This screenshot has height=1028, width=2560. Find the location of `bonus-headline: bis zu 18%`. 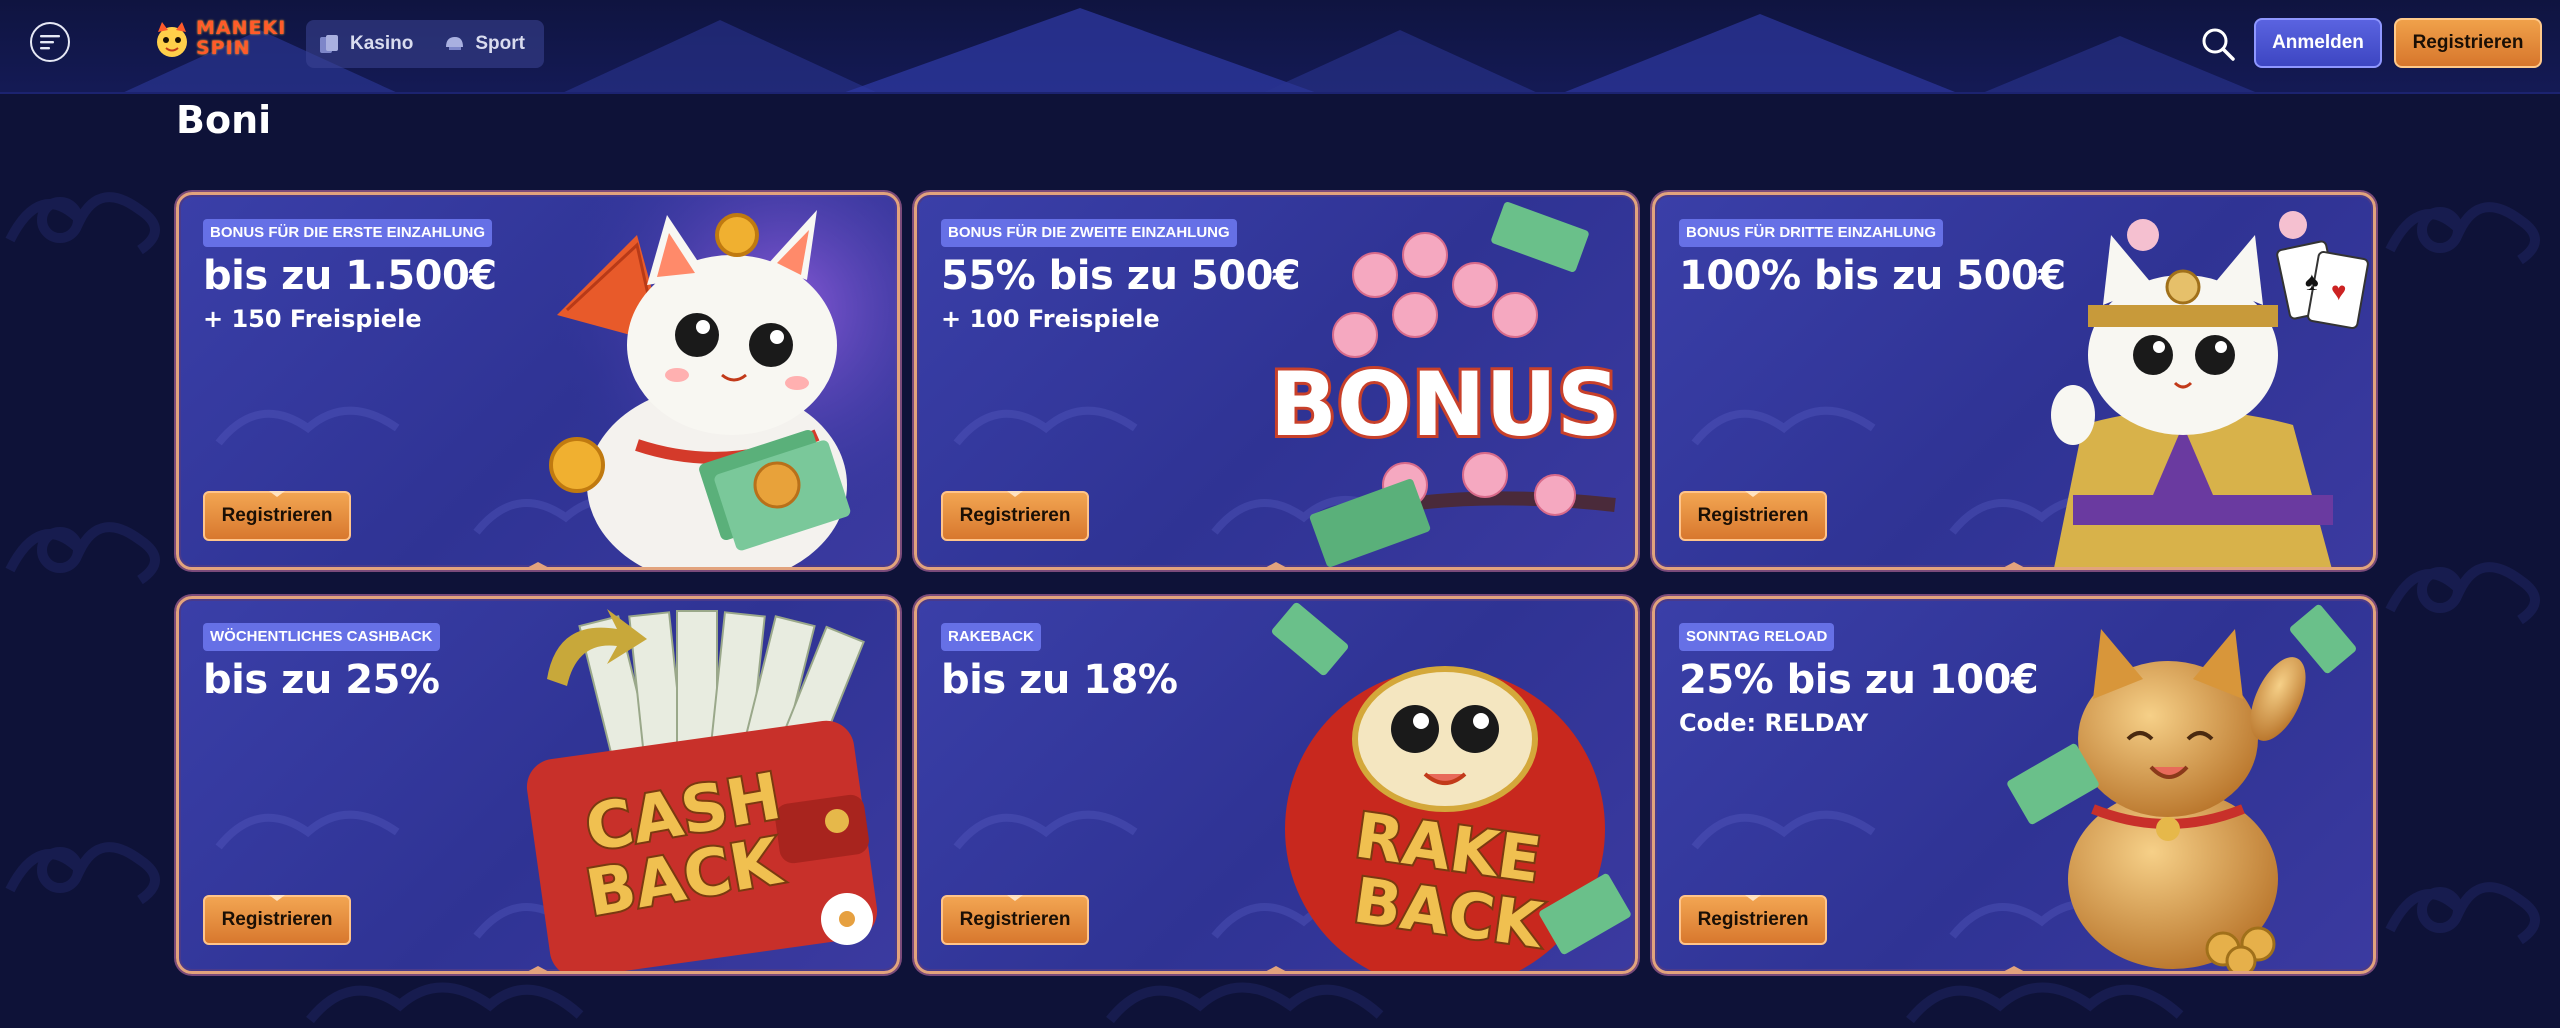

bonus-headline: bis zu 18% is located at coordinates (1059, 680).